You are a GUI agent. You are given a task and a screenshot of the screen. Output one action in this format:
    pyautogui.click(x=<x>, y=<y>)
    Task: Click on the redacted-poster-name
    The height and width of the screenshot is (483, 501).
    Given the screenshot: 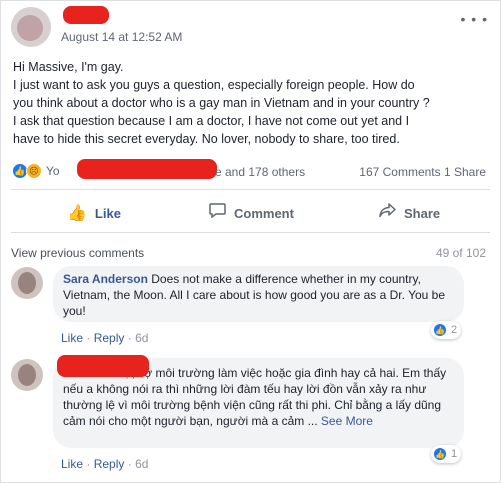 What is the action you would take?
    pyautogui.click(x=86, y=15)
    